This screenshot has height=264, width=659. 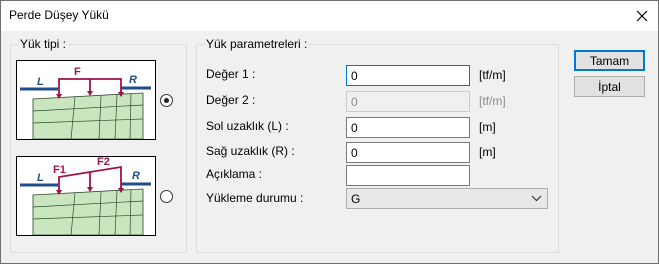 I want to click on single-load-diagram: F L R, so click(x=85, y=103).